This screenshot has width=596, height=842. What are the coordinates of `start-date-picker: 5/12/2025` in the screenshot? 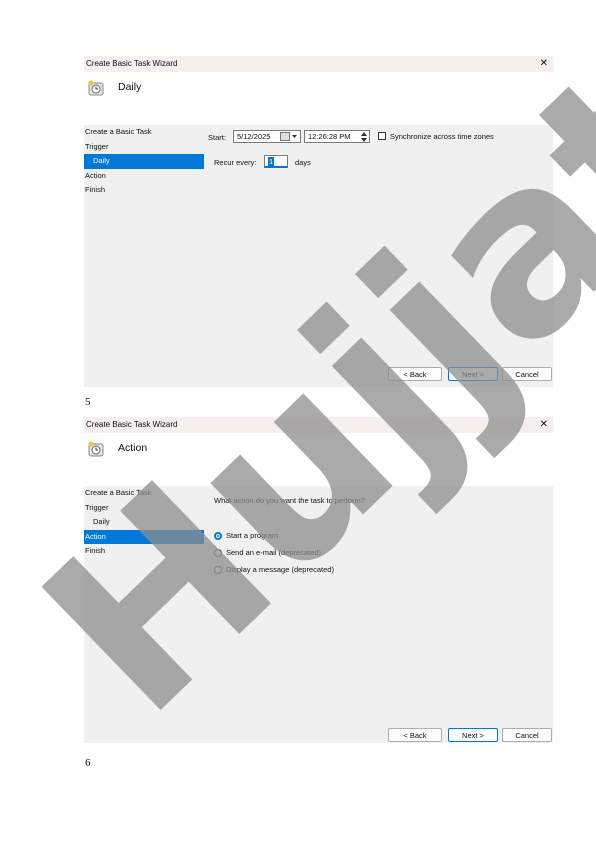 It's located at (267, 136).